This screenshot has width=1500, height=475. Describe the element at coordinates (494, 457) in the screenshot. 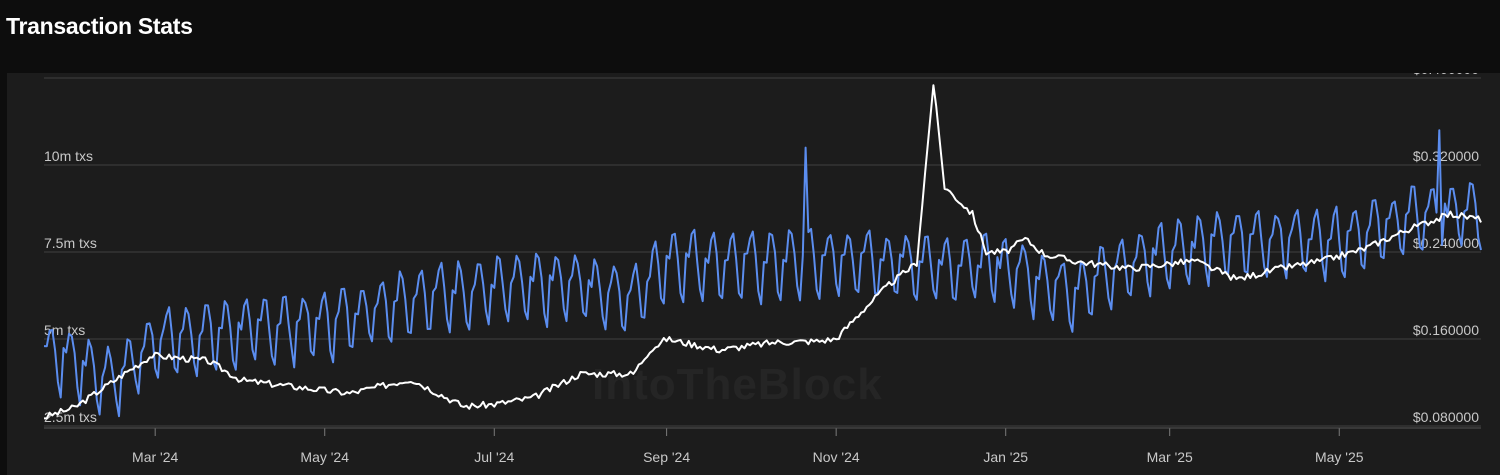

I see `x-tick-label: Jul '24` at that location.